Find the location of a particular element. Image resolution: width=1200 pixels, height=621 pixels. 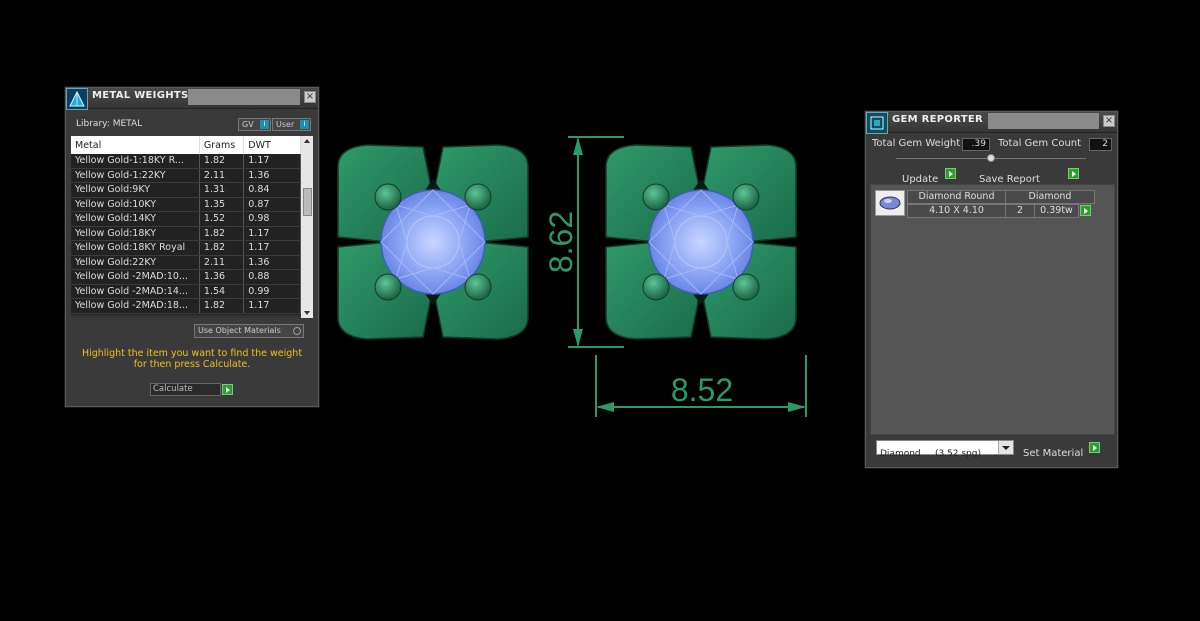

gem-reporter-app-icon is located at coordinates (877, 123).